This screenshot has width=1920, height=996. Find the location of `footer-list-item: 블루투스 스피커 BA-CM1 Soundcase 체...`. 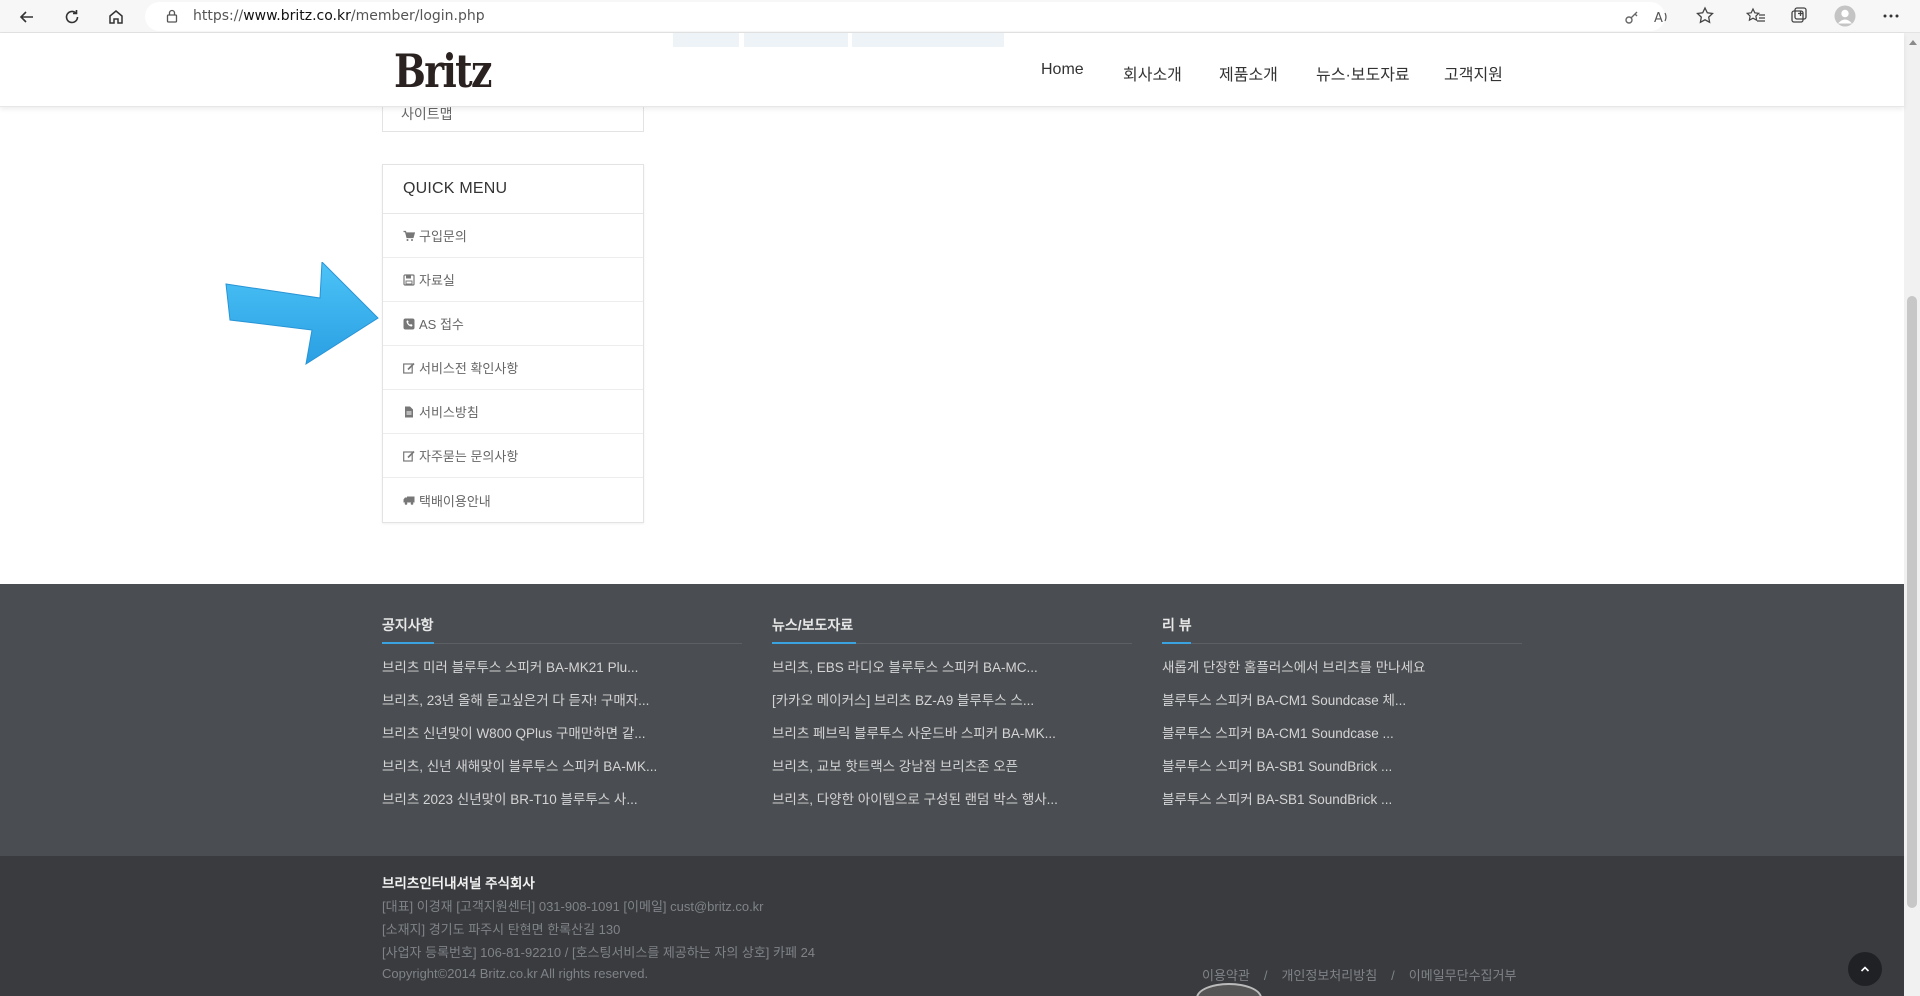

footer-list-item: 블루투스 스피커 BA-CM1 Soundcase 체... is located at coordinates (1342, 706).